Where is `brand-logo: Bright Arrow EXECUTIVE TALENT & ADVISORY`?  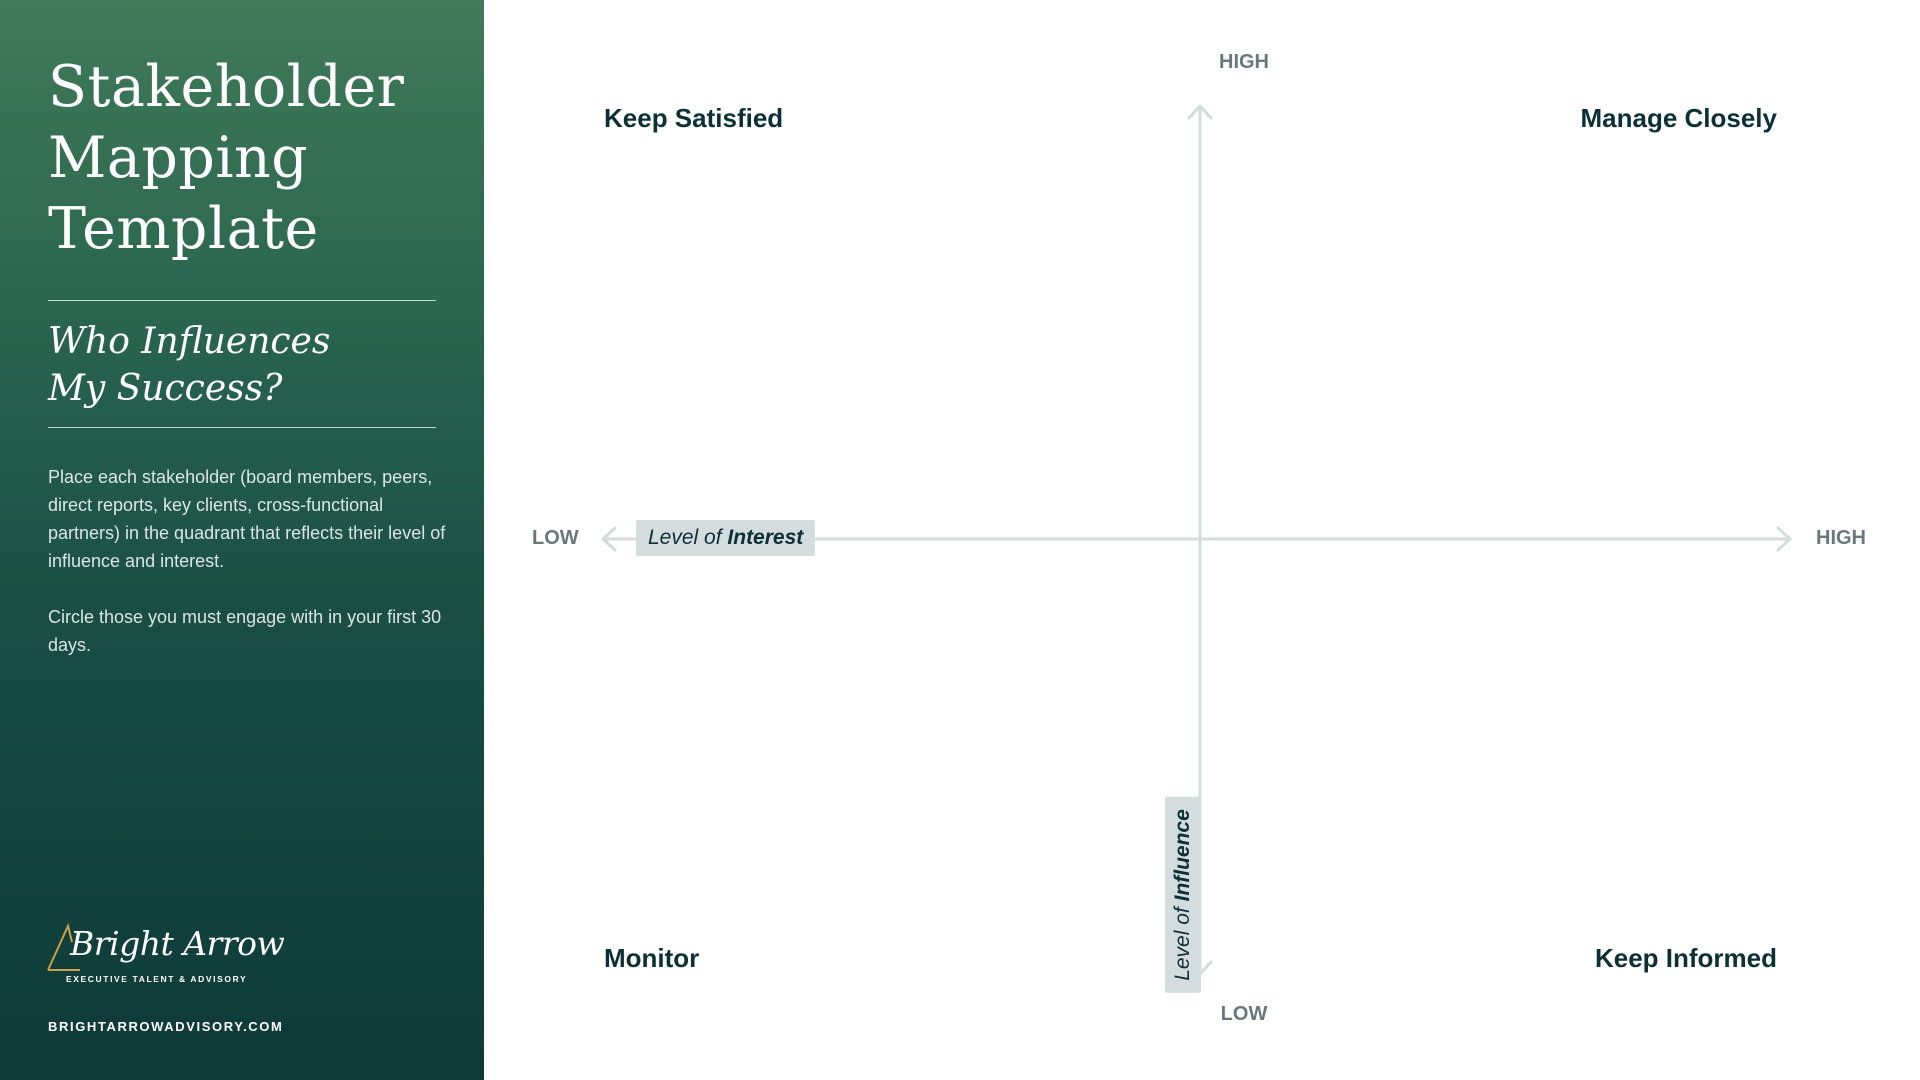
brand-logo: Bright Arrow EXECUTIVE TALENT & ADVISORY is located at coordinates (165, 955).